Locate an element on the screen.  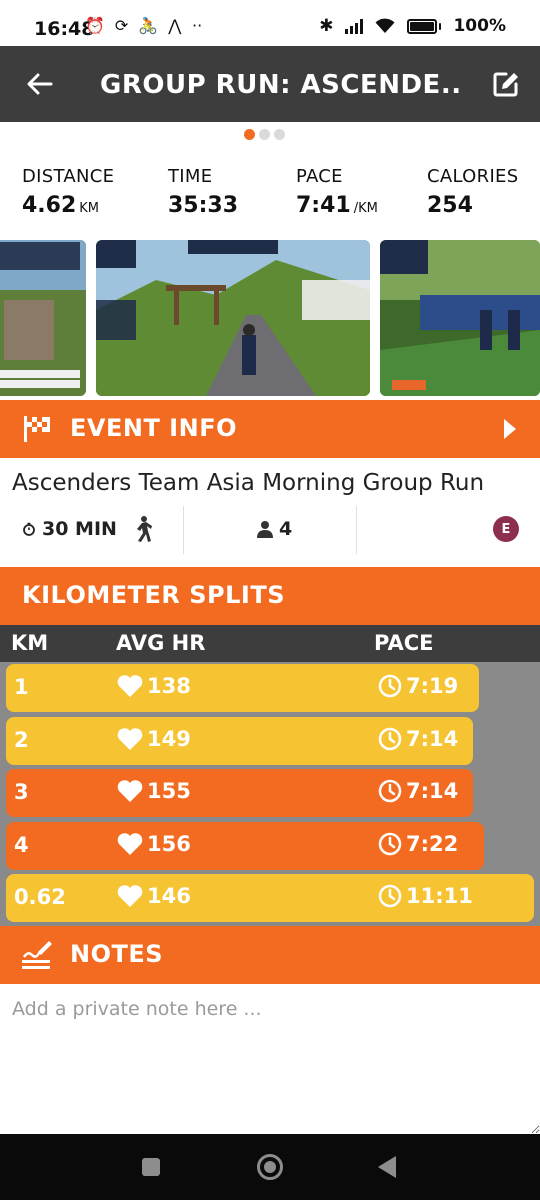
stat-label: DISTANCE is located at coordinates (68, 176).